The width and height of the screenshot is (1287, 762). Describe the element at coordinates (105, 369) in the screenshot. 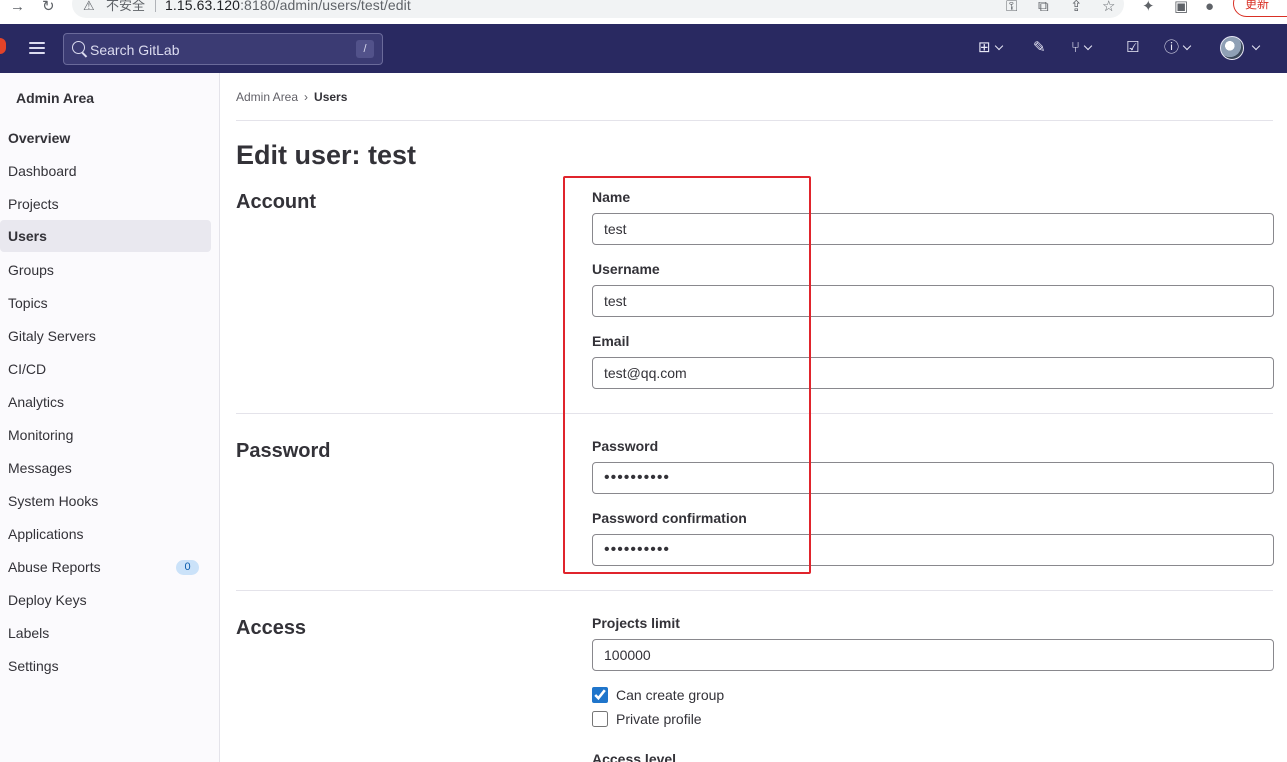

I see `sidebar-item-cicd: CI/CD` at that location.